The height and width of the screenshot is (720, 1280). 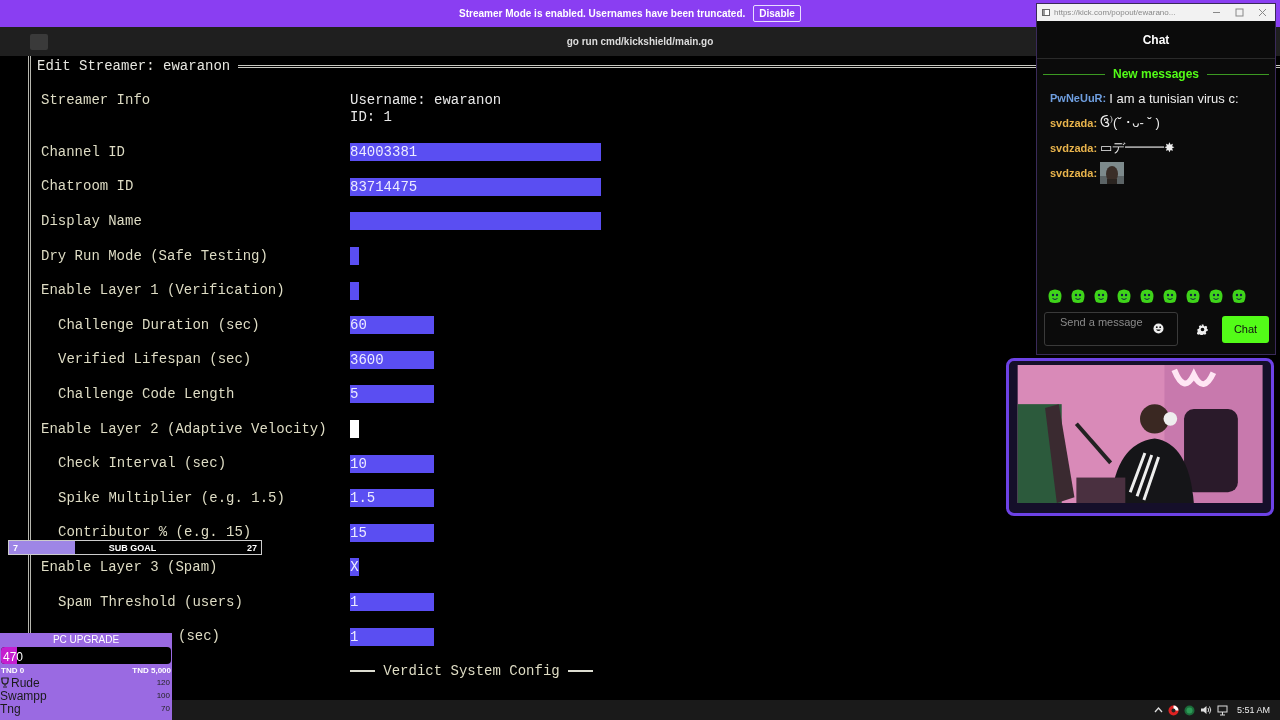 I want to click on window-title: go run cmd/kickshield/main.go, so click(x=640, y=41).